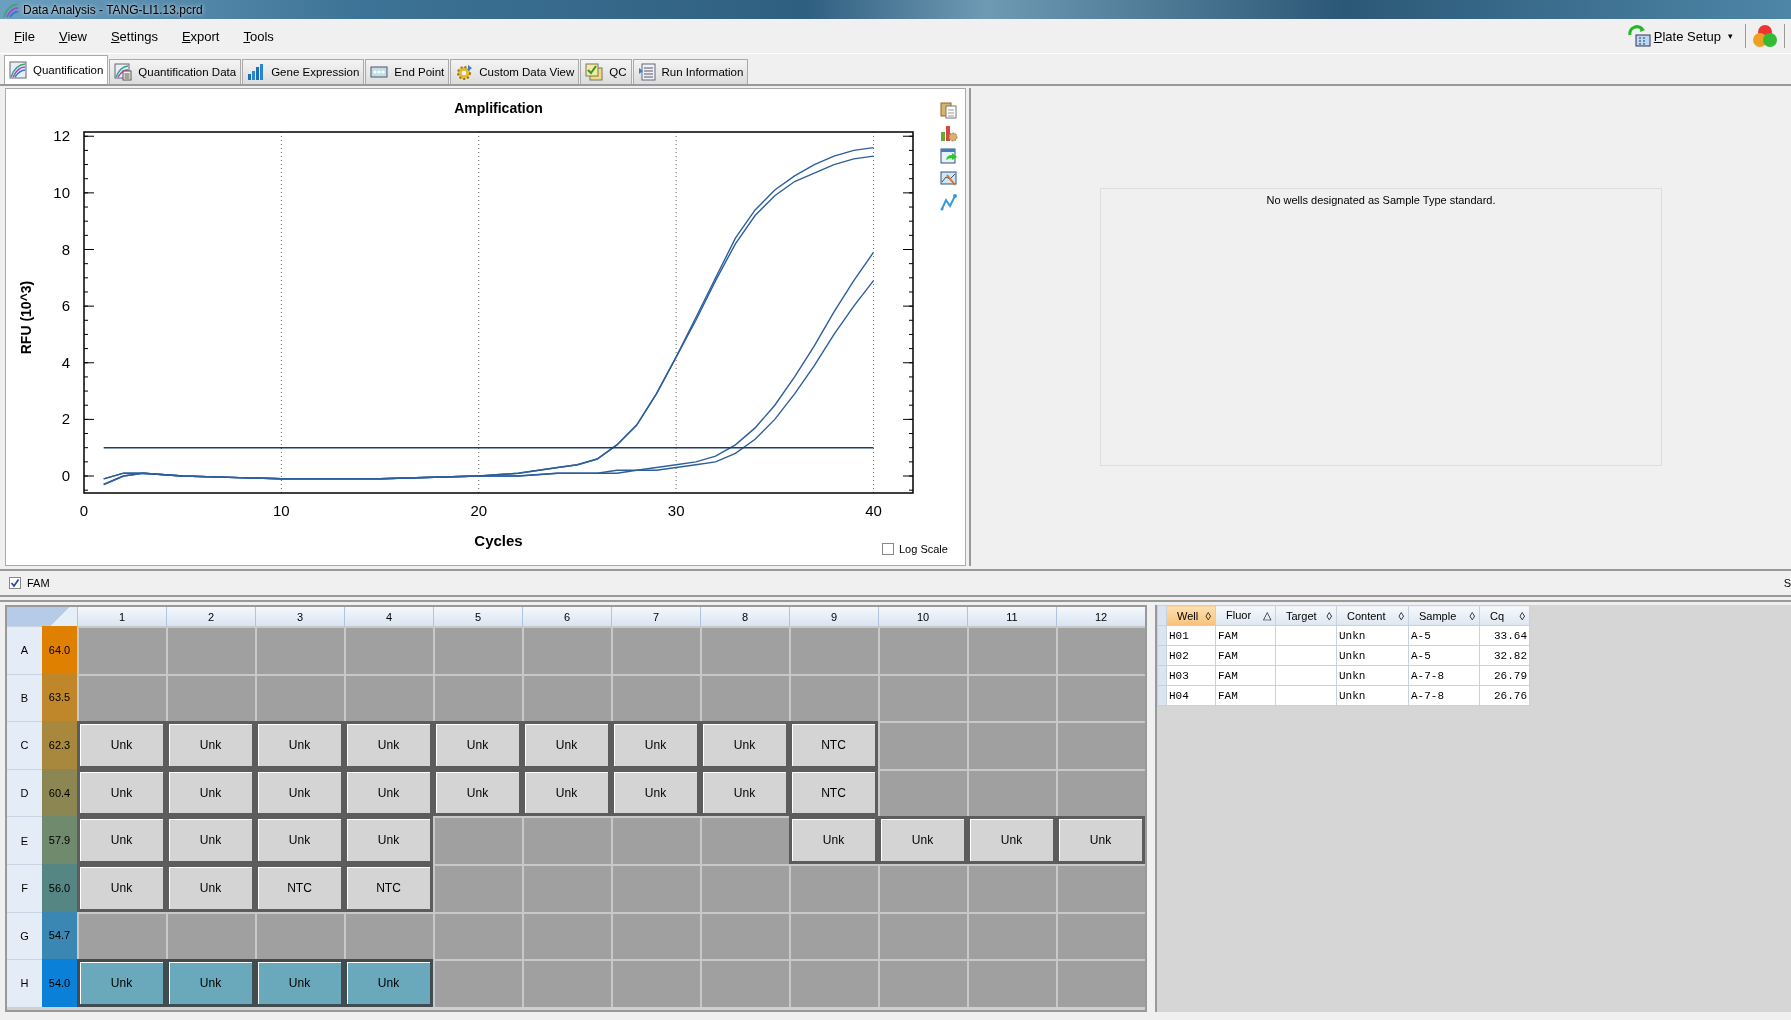 The width and height of the screenshot is (1791, 1020). I want to click on chart-title: Amplification, so click(498, 108).